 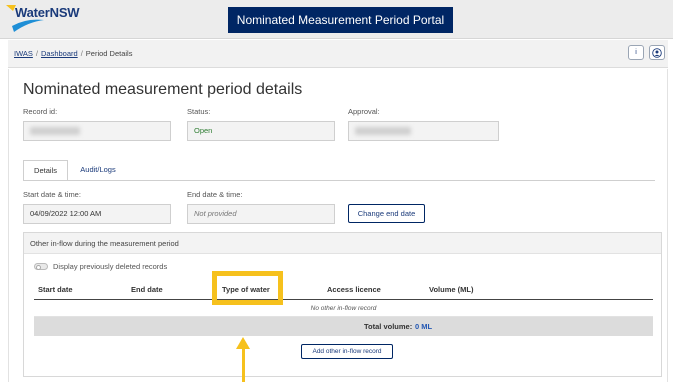 I want to click on breadcrumb-current: Period Details, so click(x=109, y=53).